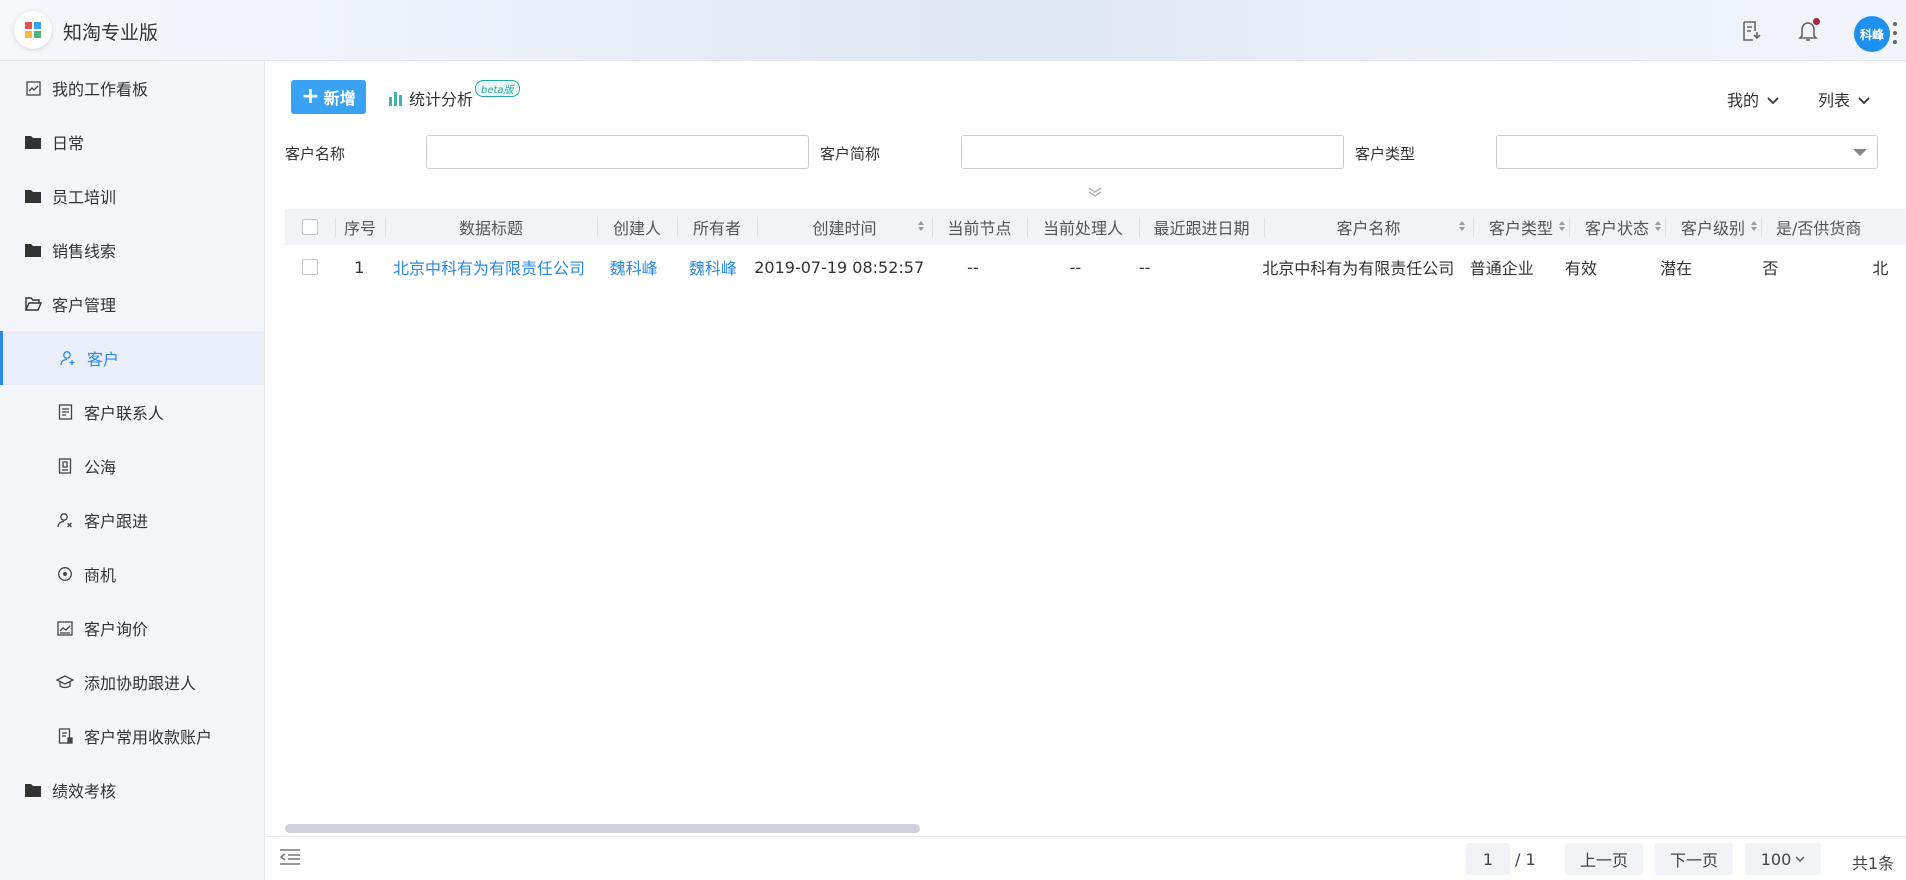 This screenshot has width=1906, height=880. What do you see at coordinates (65, 574) in the screenshot?
I see `target-icon` at bounding box center [65, 574].